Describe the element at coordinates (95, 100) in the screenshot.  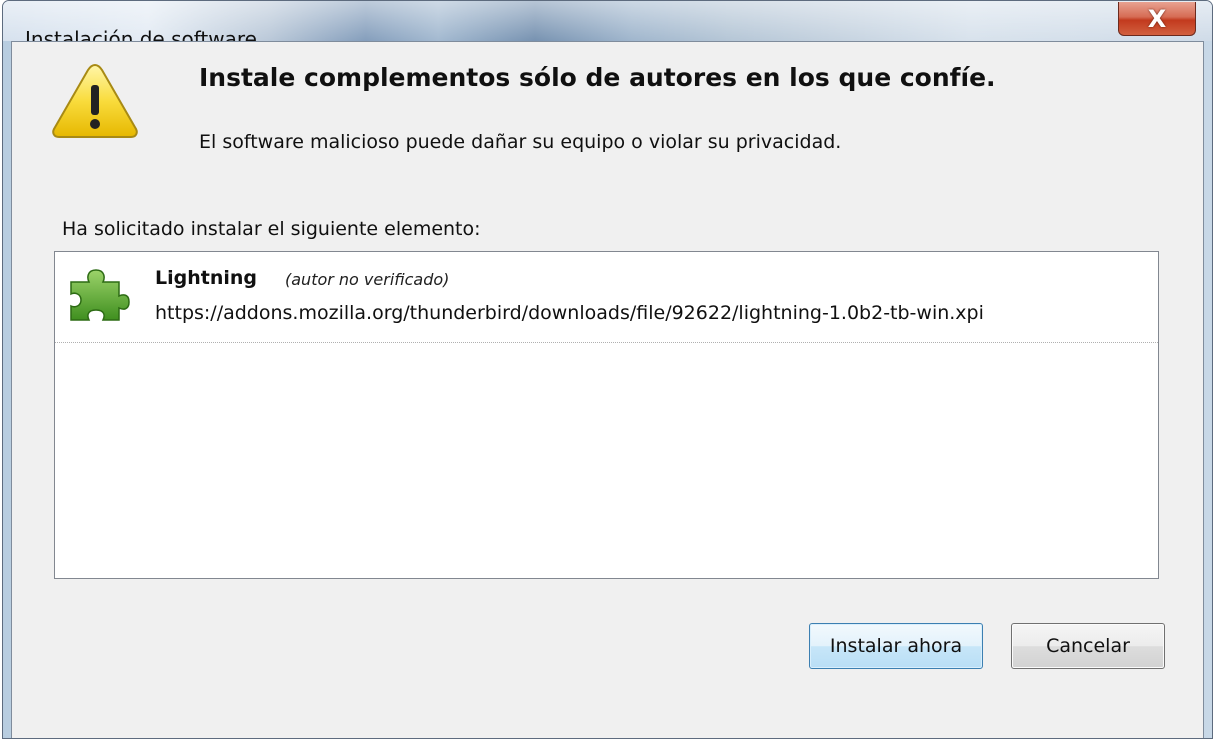
I see `warning-icon` at that location.